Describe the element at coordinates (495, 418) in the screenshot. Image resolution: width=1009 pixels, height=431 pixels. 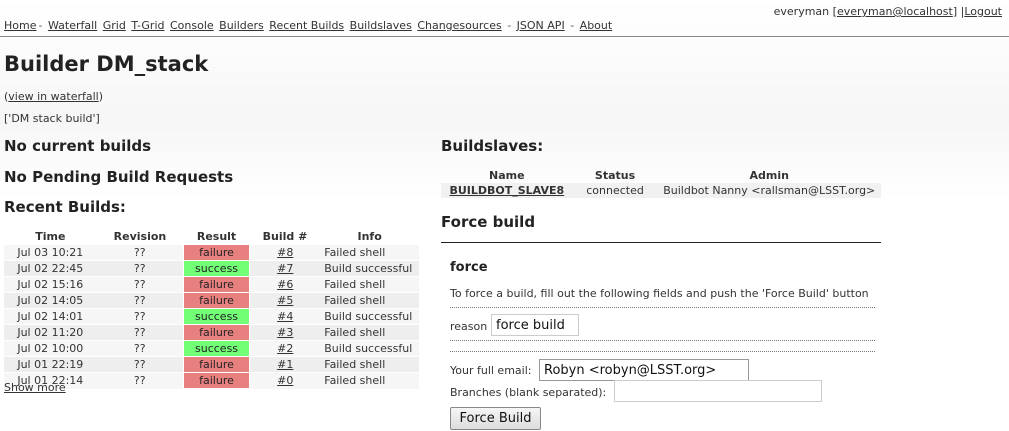
I see `force-build-button: Force Build` at that location.